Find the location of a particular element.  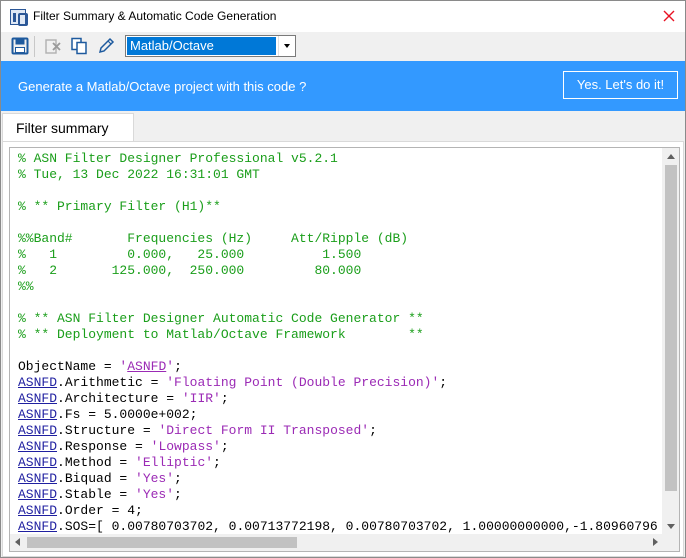

scroll-right-arrow-icon is located at coordinates (655, 542).